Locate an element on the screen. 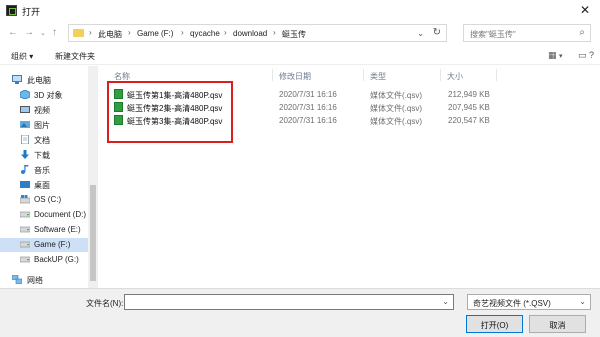  breadcrumb-item: Game (F:) is located at coordinates (155, 33).